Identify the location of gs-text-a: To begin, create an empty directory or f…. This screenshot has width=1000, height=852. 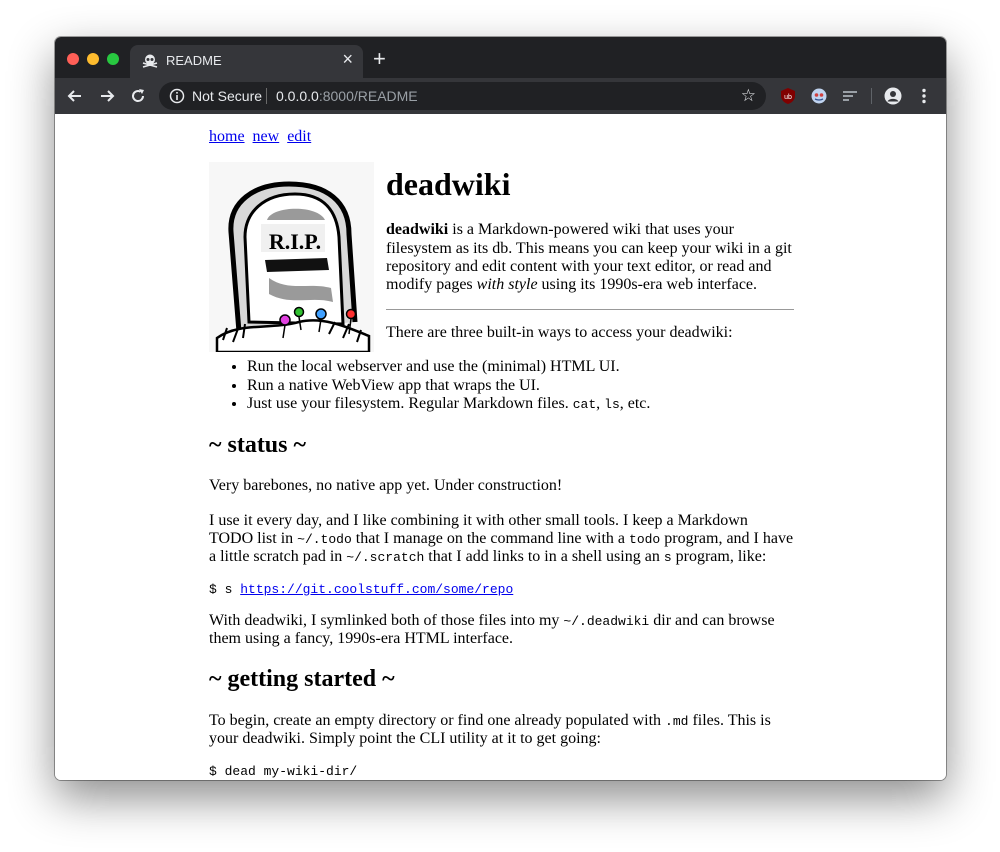
(437, 721).